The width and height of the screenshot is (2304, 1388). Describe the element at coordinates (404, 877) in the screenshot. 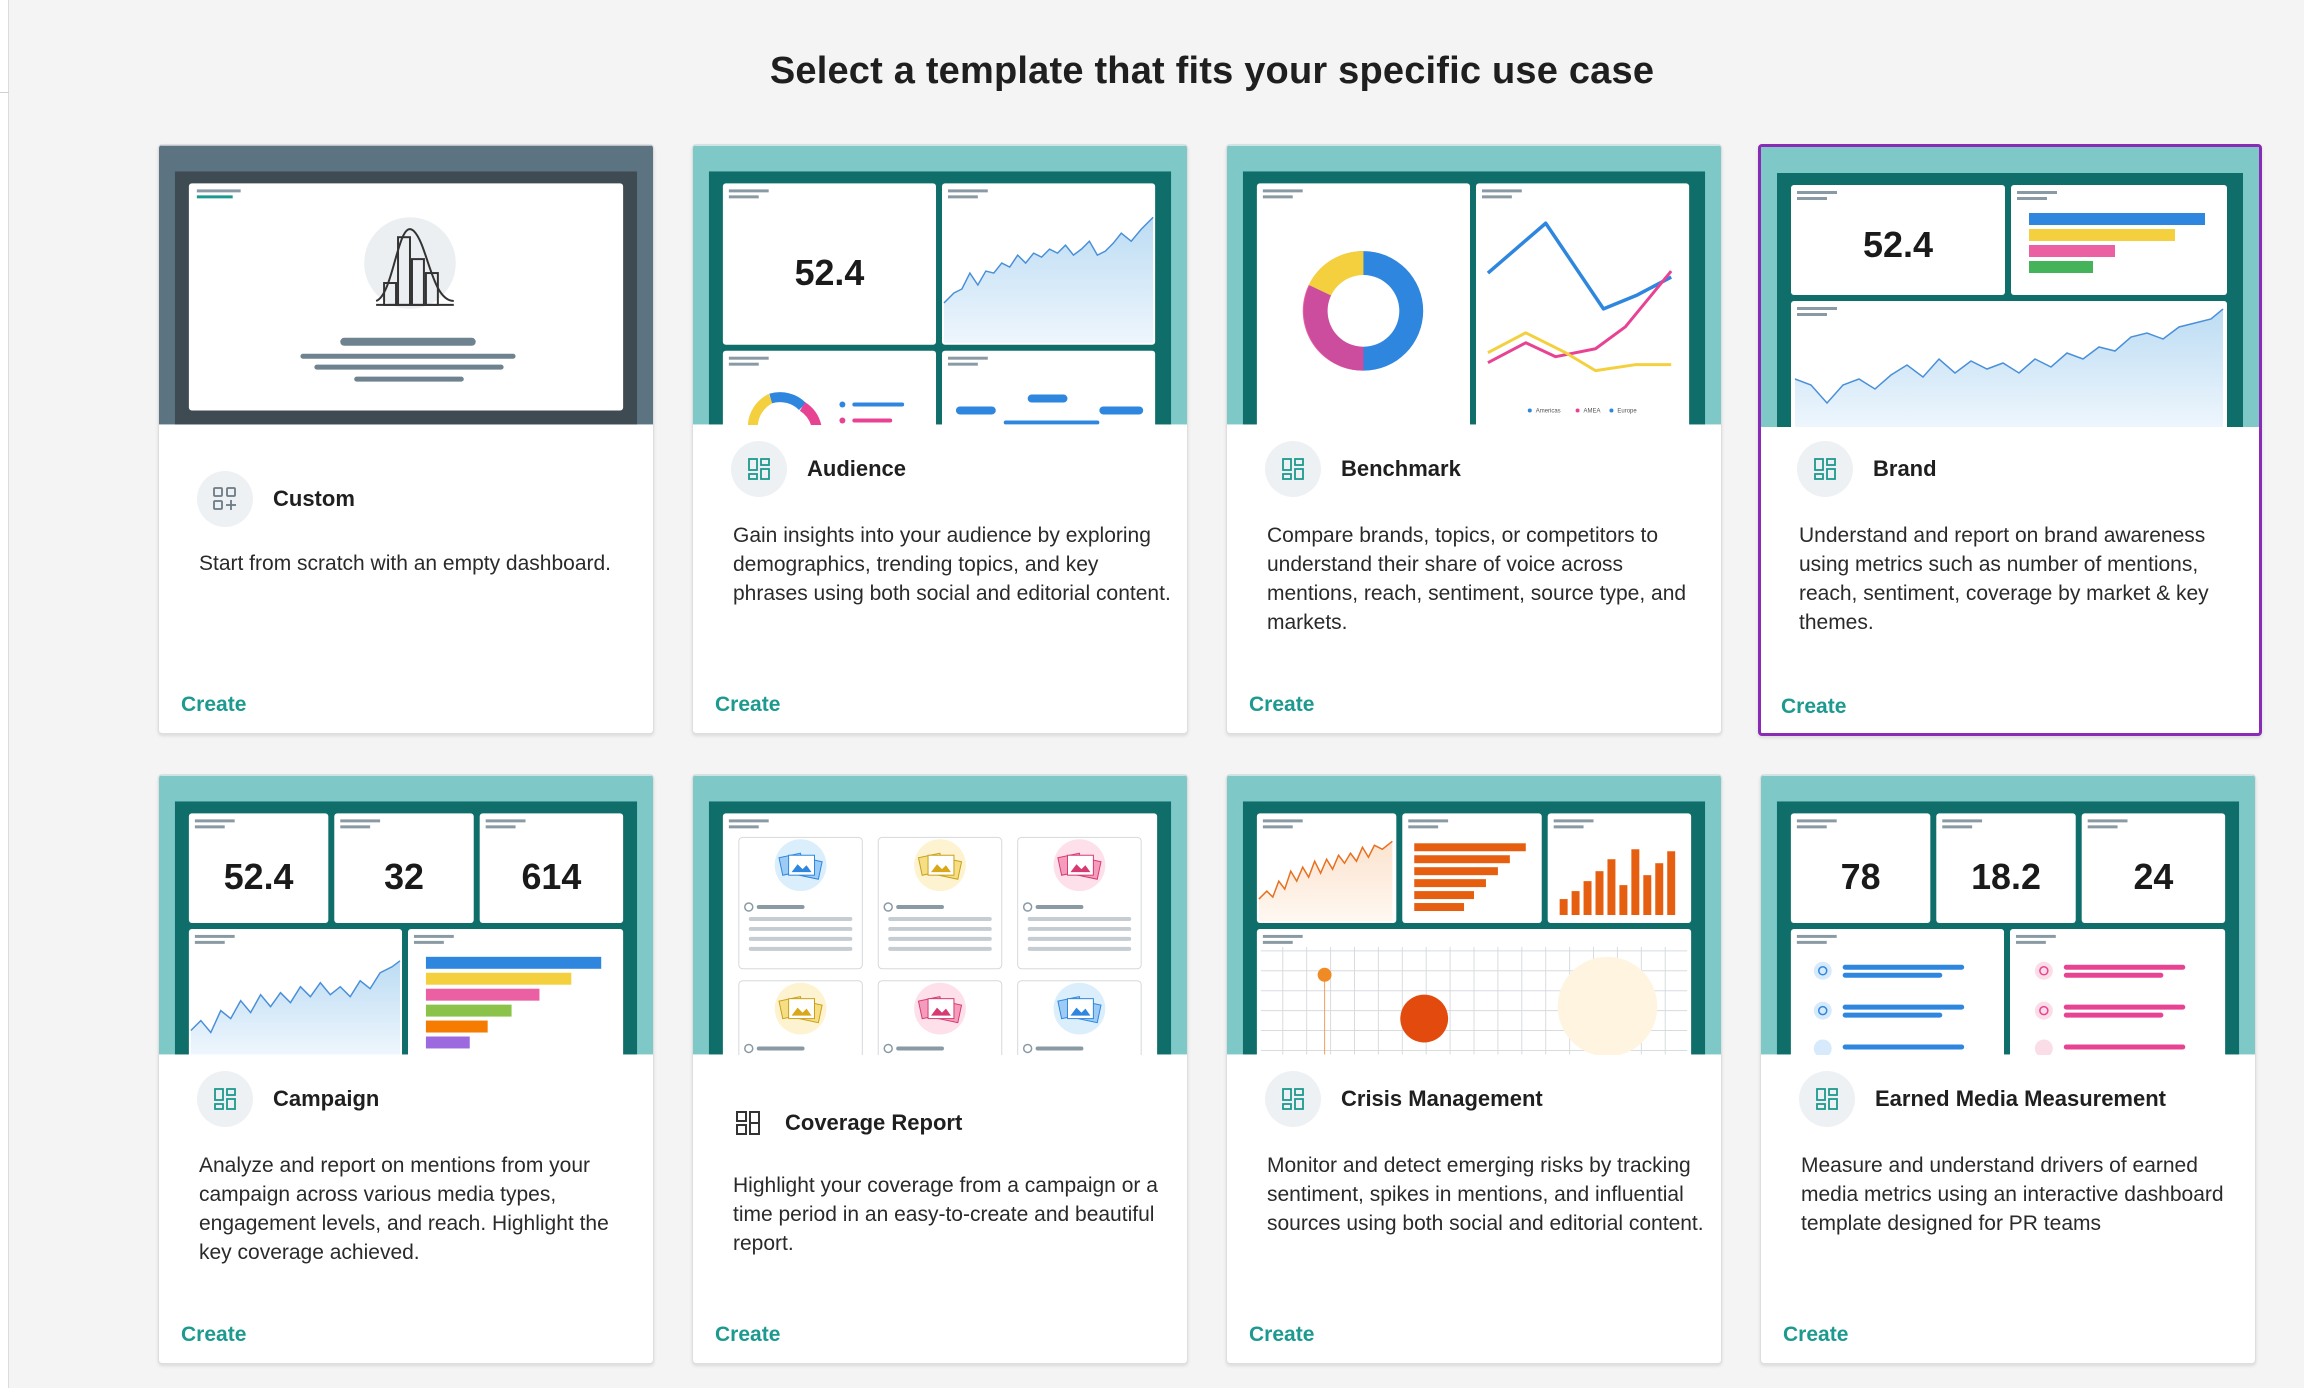

I see `preview-metric: 32` at that location.